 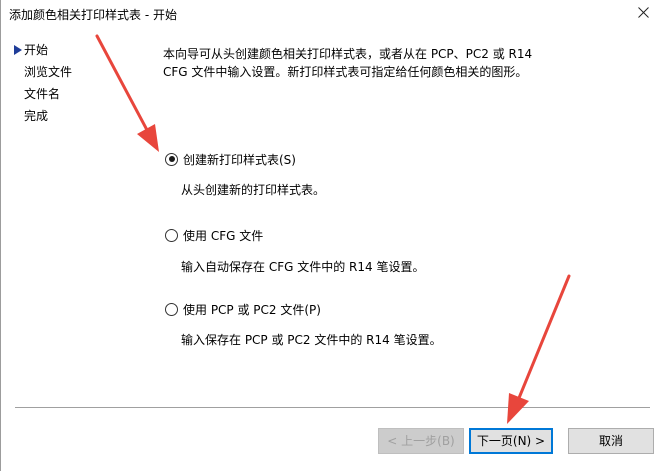 What do you see at coordinates (75, 120) in the screenshot?
I see `step-finish: 完成` at bounding box center [75, 120].